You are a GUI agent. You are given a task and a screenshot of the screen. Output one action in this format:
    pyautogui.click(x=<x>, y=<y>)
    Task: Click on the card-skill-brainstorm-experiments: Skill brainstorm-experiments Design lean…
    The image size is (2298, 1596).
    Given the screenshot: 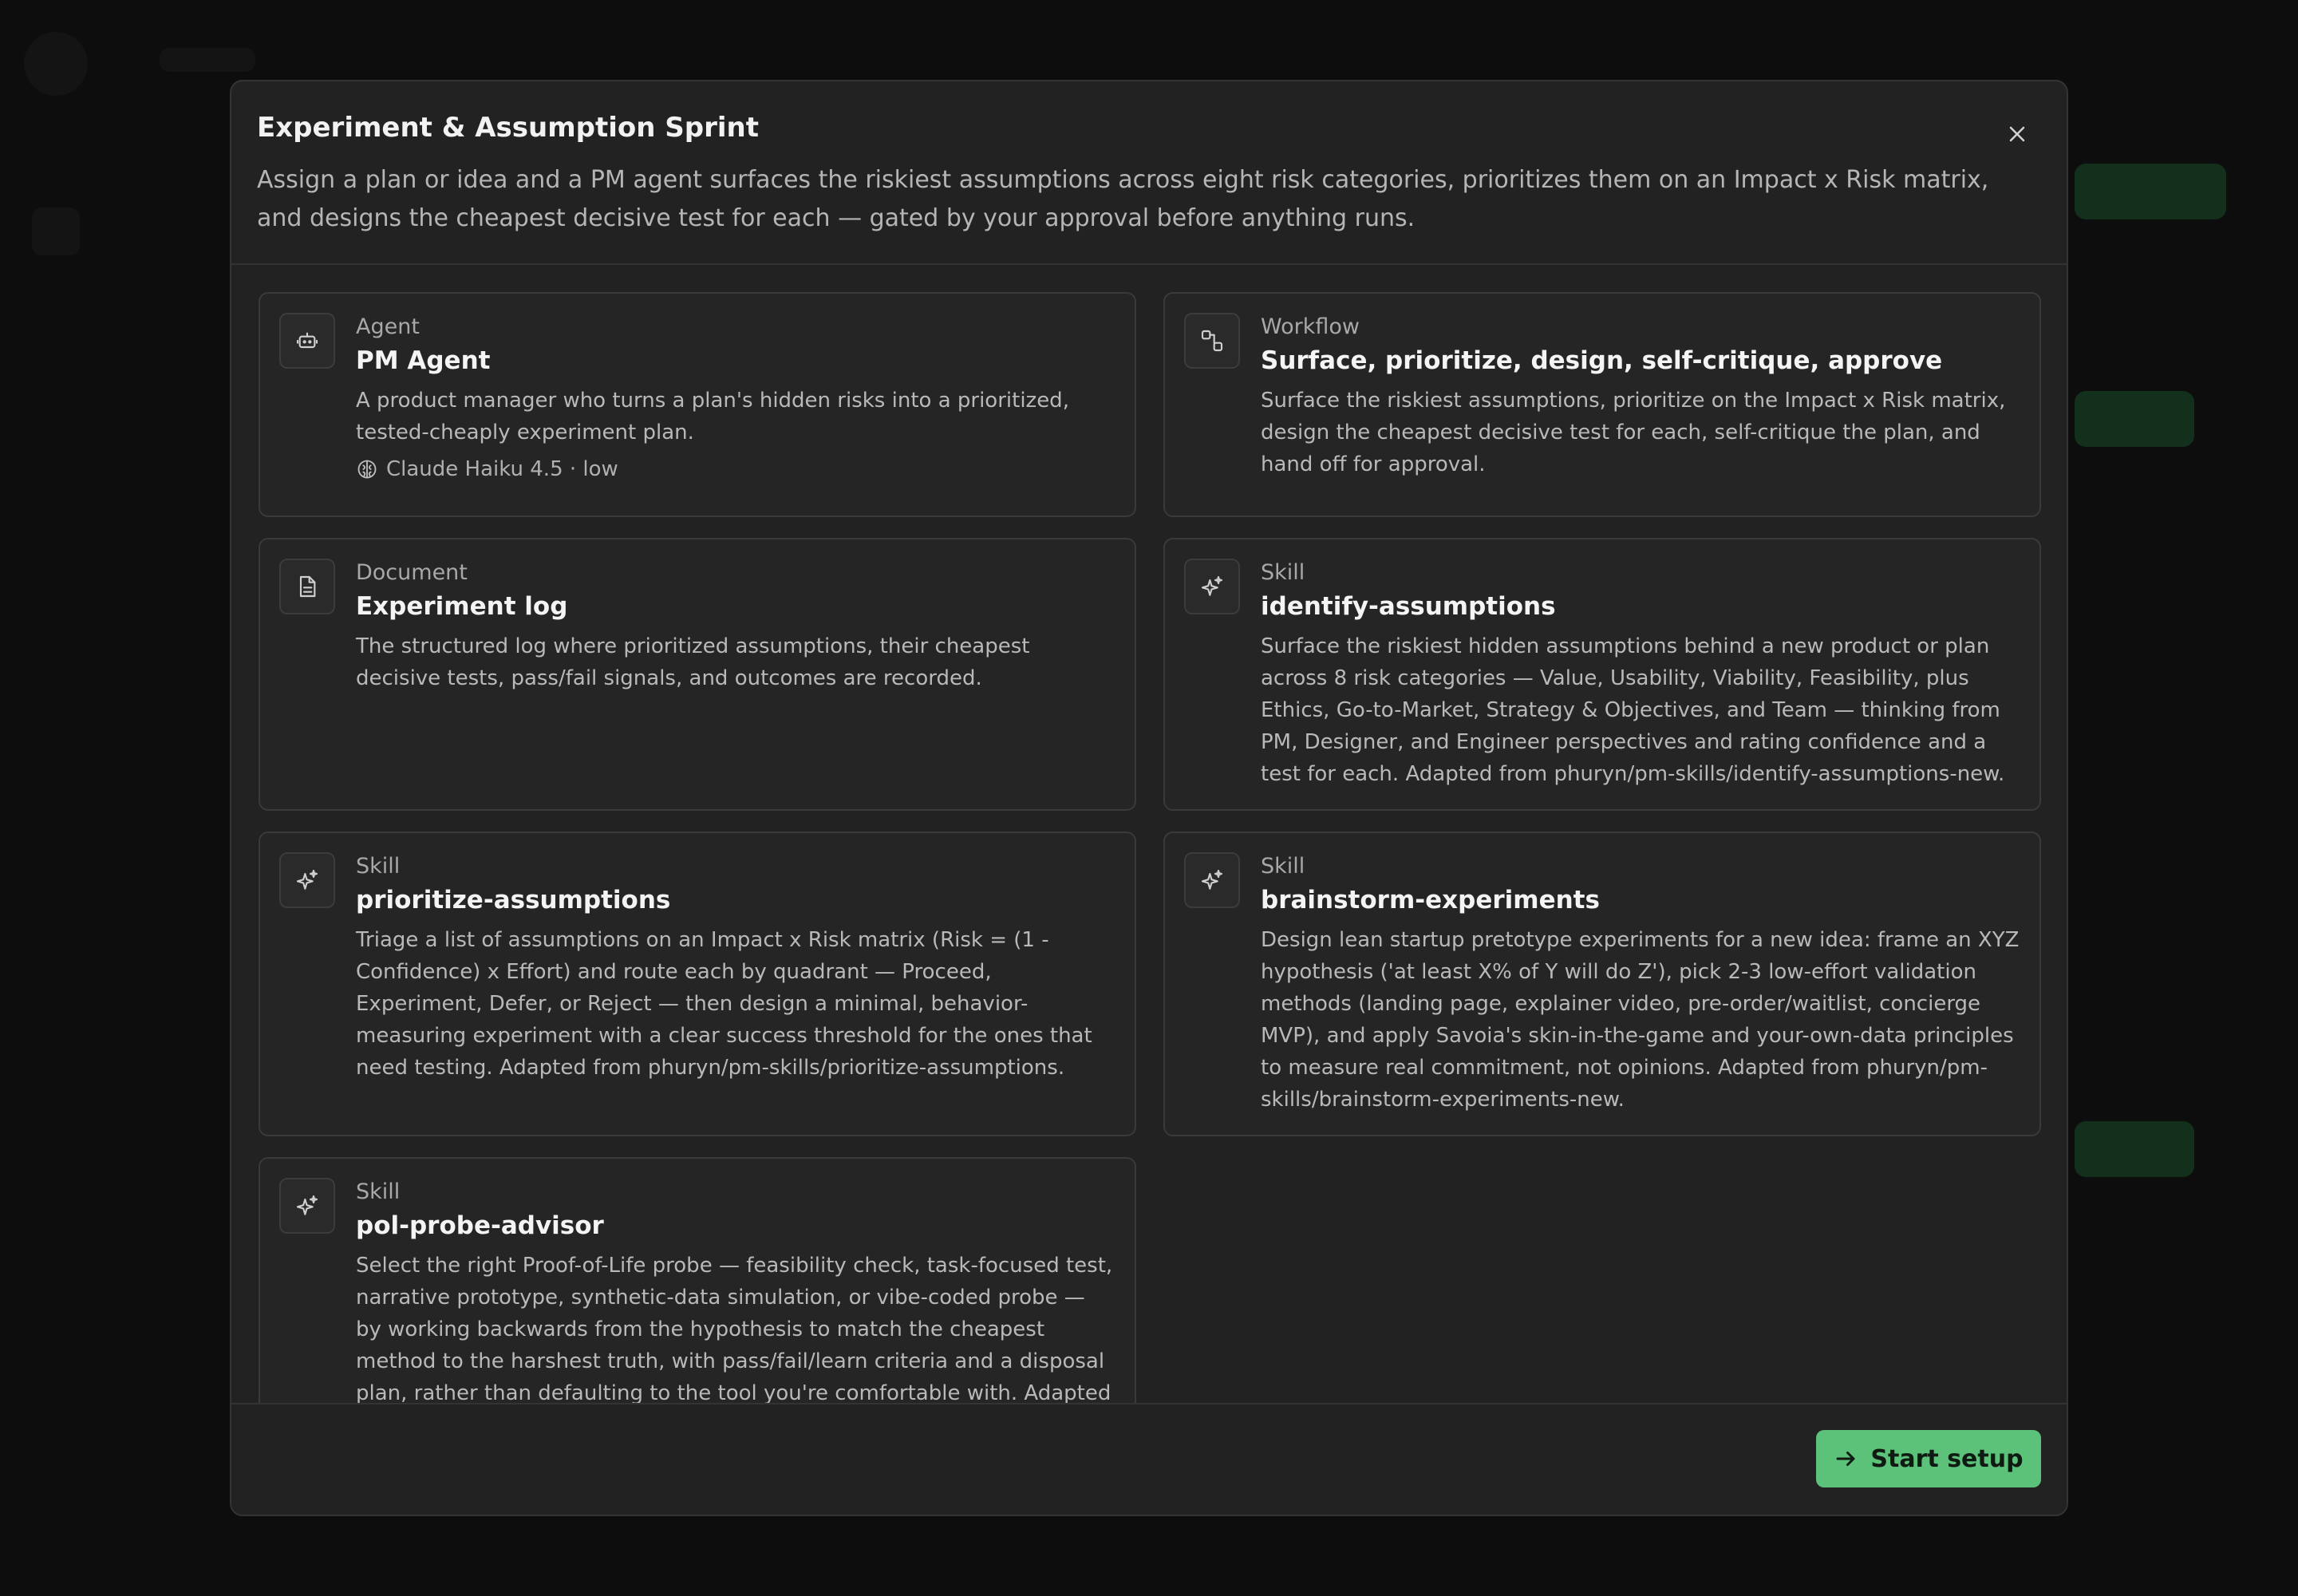 What is the action you would take?
    pyautogui.click(x=1602, y=984)
    